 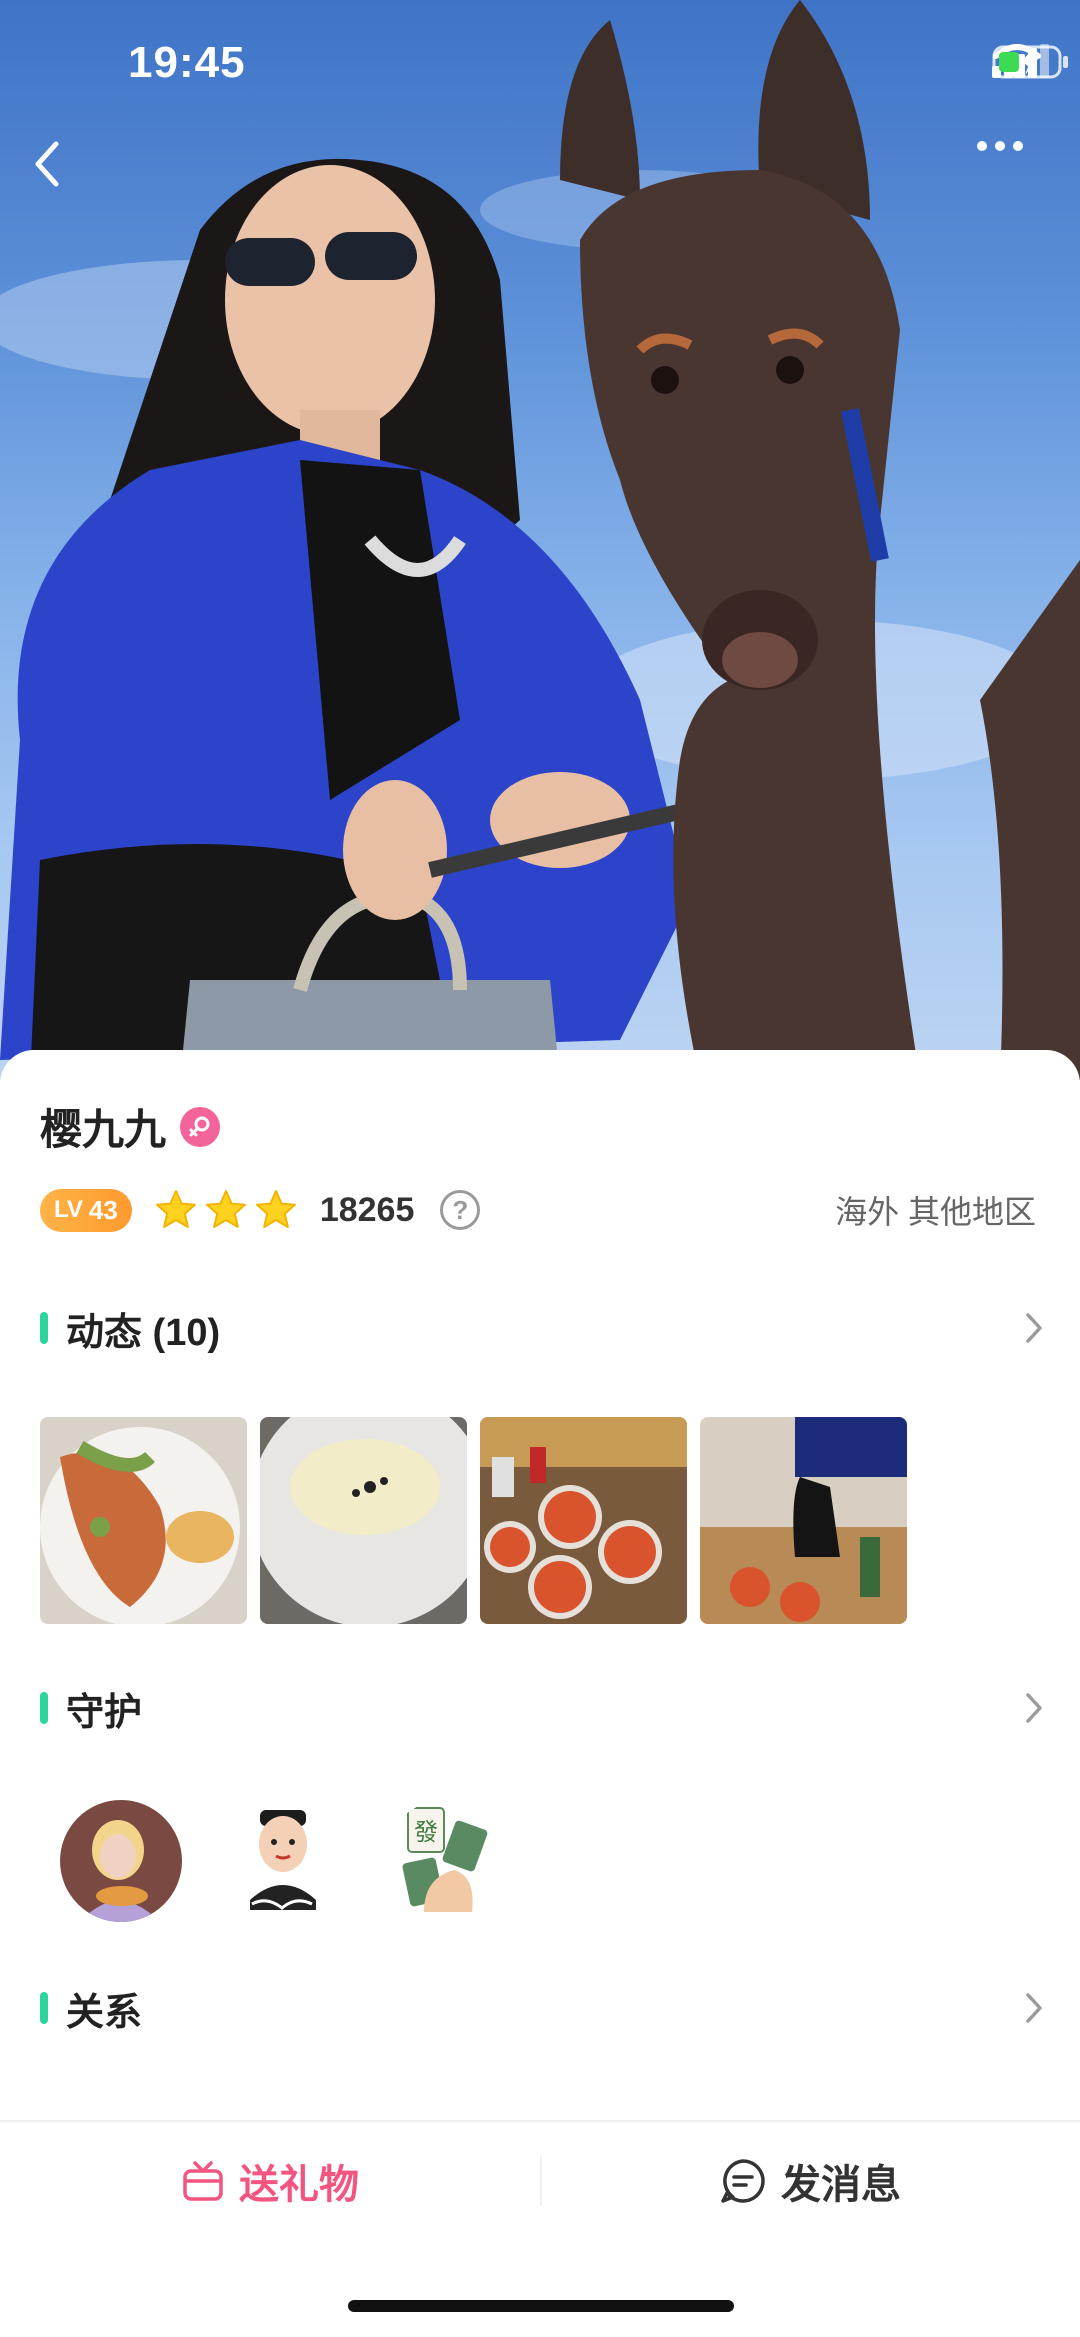 I want to click on guardian-avatars: 發, so click(x=283, y=1861).